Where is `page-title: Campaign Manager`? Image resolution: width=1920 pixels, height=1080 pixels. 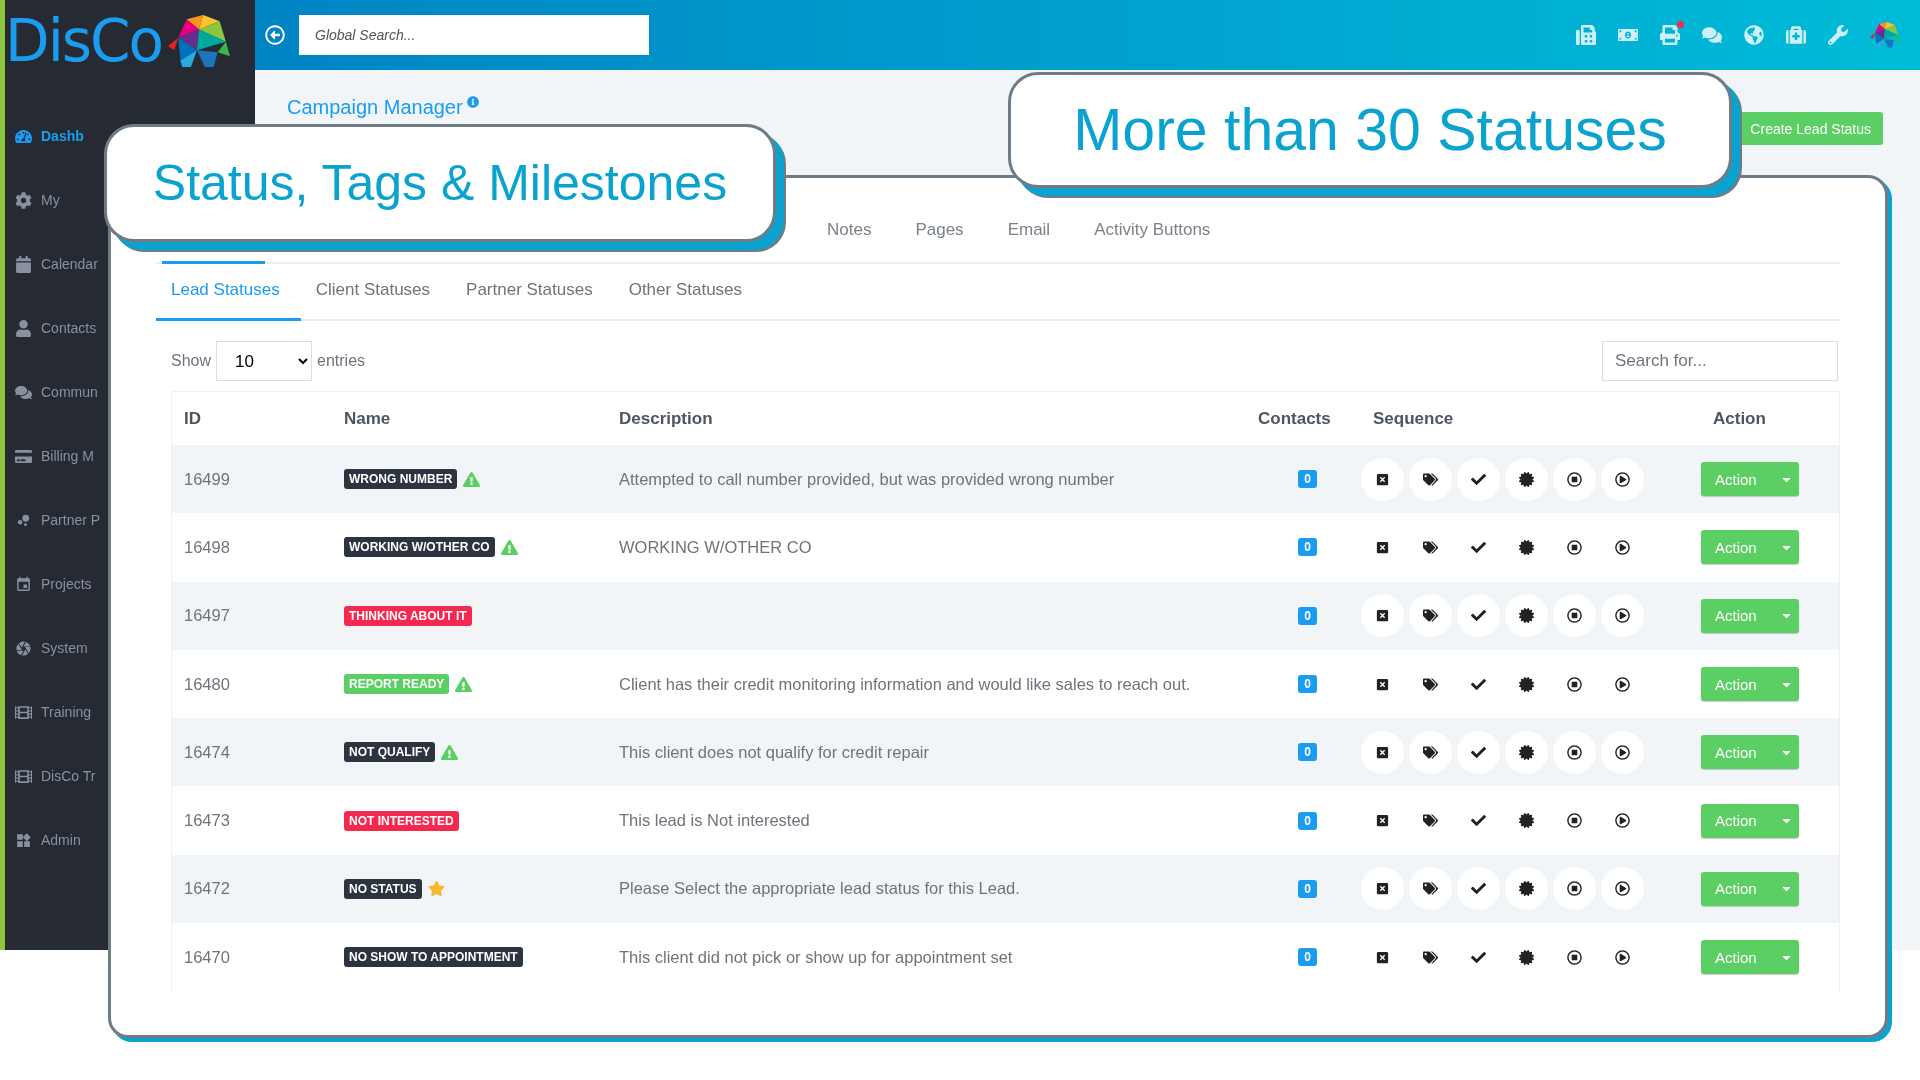 page-title: Campaign Manager is located at coordinates (375, 107).